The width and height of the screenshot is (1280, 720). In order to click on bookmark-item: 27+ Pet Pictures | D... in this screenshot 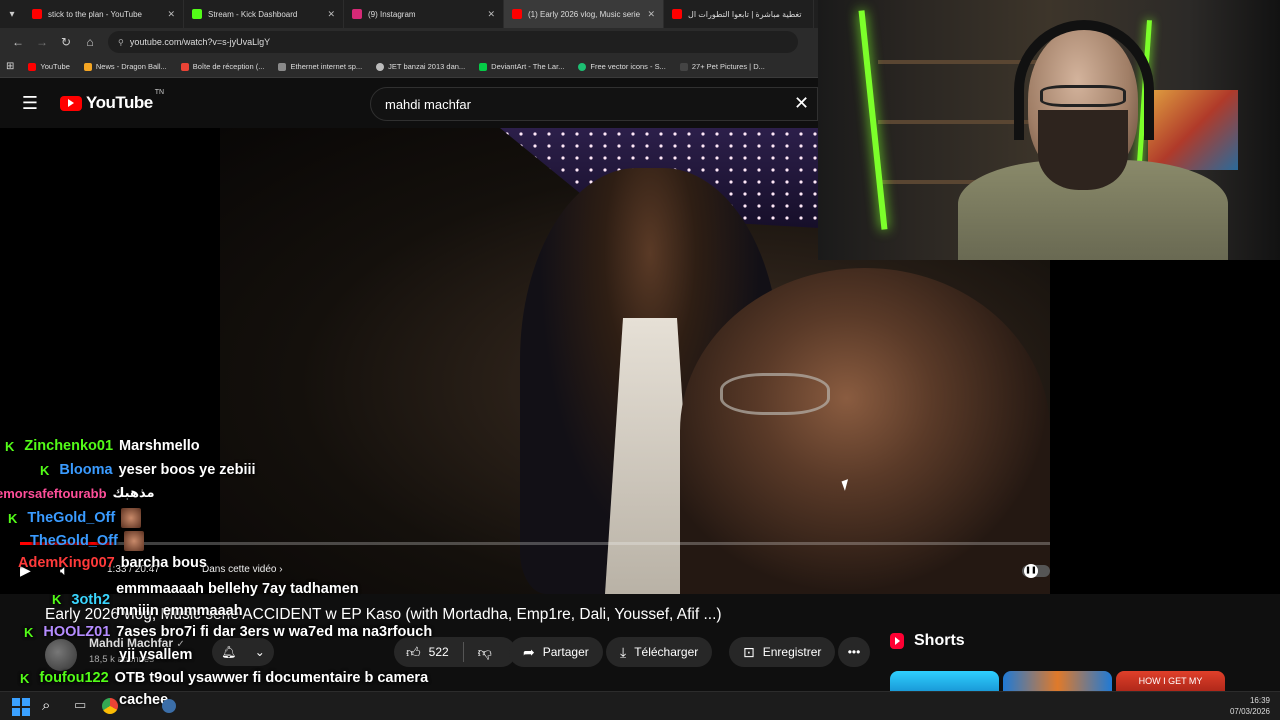, I will do `click(722, 66)`.